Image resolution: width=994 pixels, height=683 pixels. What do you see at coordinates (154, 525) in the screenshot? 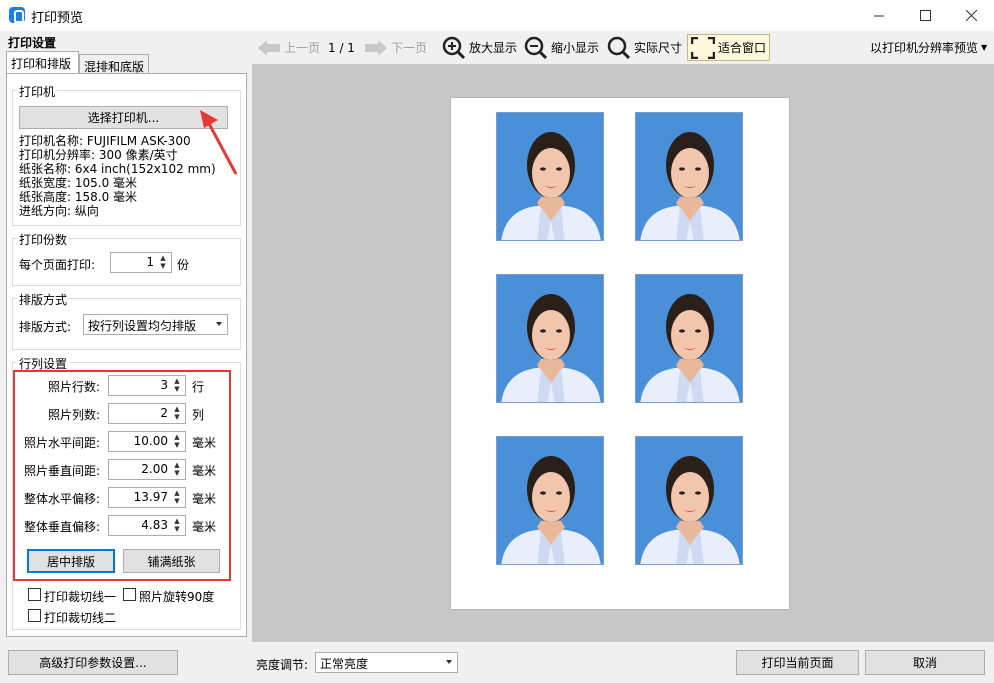
I see `v-offset-value: 4.83` at bounding box center [154, 525].